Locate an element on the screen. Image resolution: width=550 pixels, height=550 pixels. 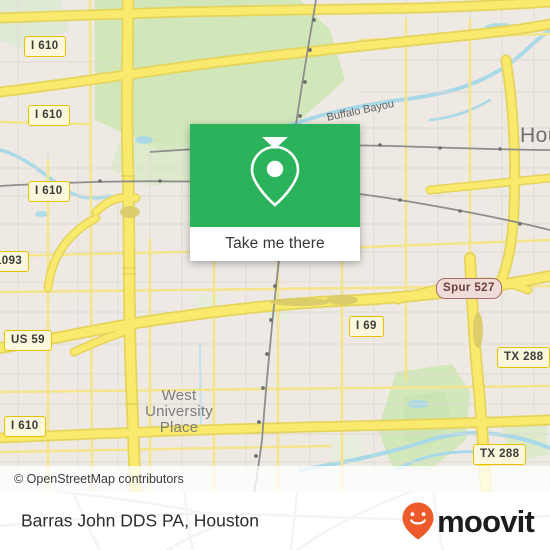
shield-i610-south: I 610 is located at coordinates (49, 191).